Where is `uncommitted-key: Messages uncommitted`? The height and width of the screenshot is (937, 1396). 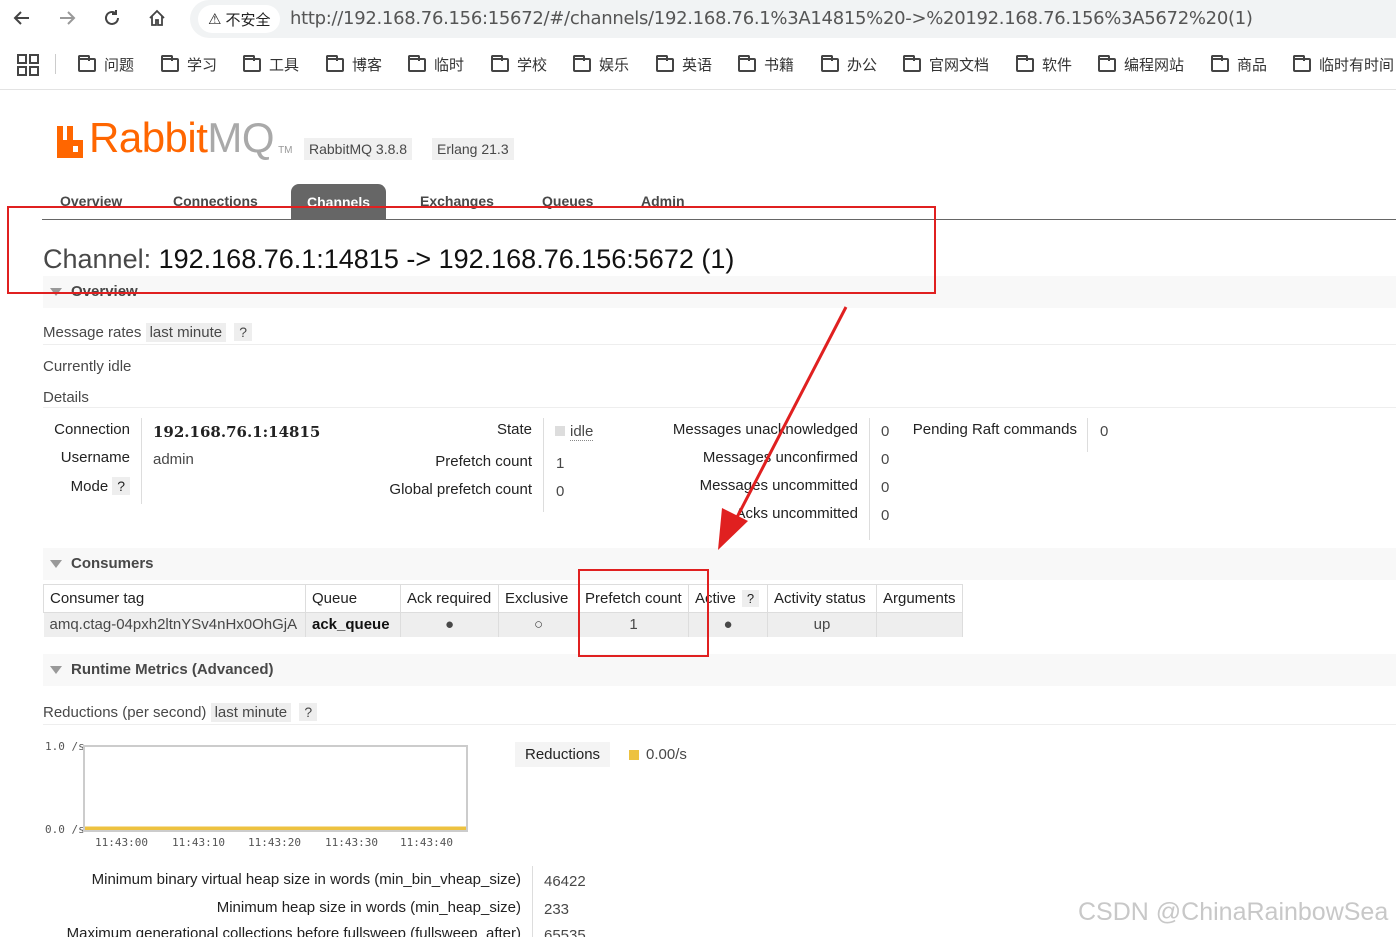
uncommitted-key: Messages uncommitted is located at coordinates (778, 485).